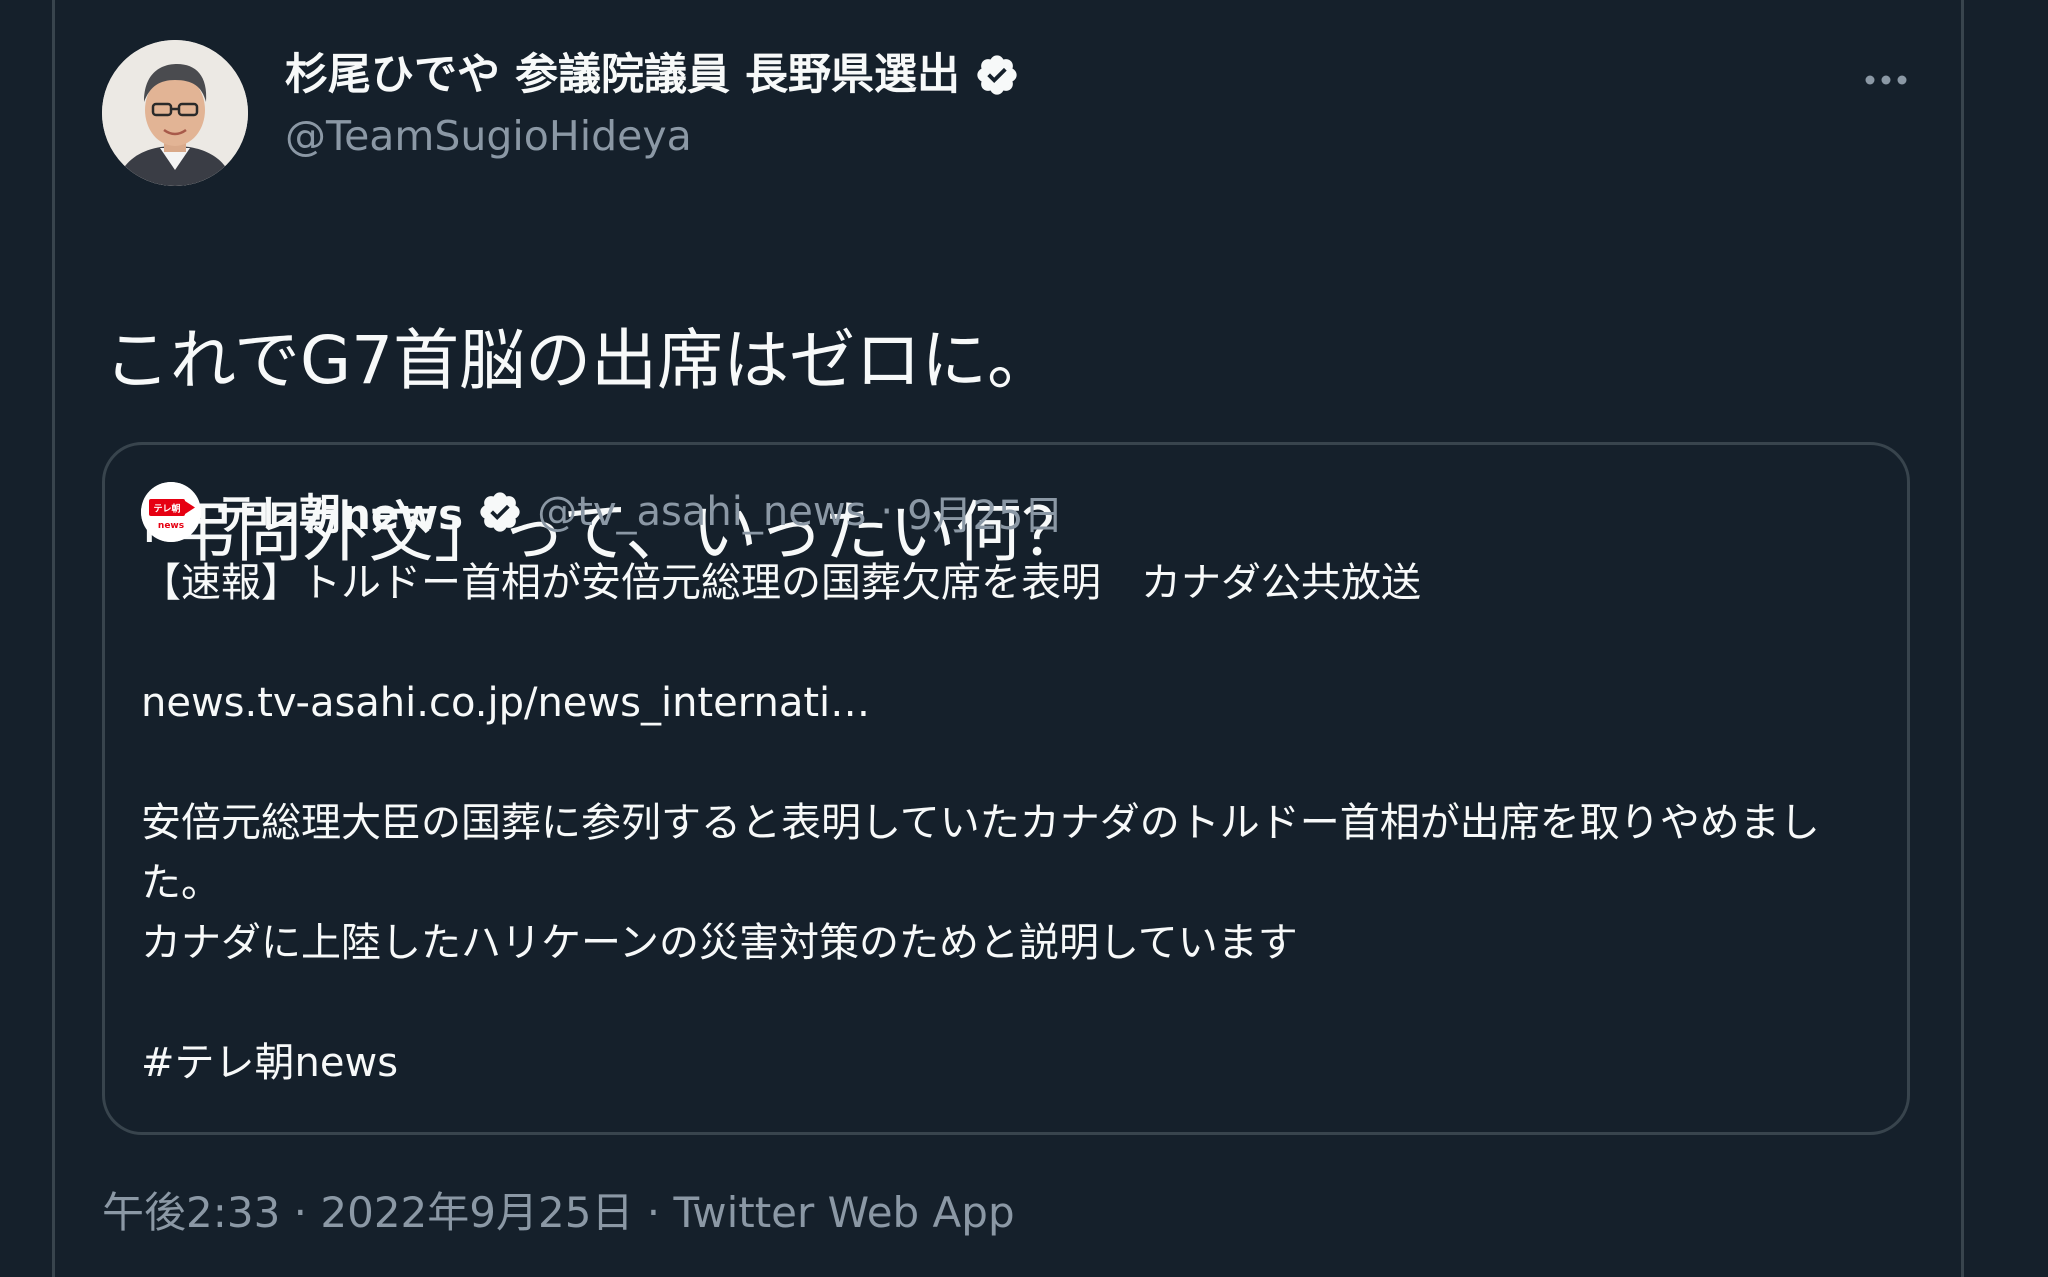  I want to click on quoted-tweet-header: テレ朝 news テレ朝news @tv_asahi_news · 9月25日, so click(602, 511).